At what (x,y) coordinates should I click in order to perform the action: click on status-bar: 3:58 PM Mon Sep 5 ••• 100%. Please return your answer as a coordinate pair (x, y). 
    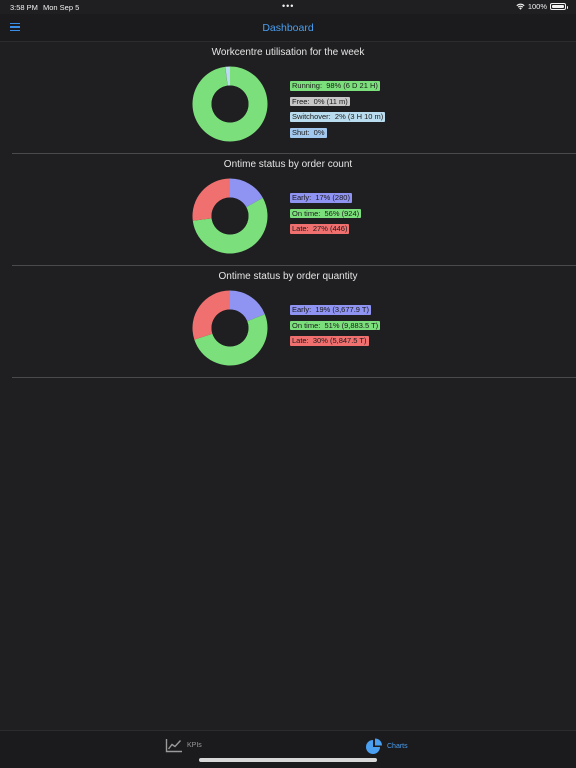
    Looking at the image, I should click on (288, 7).